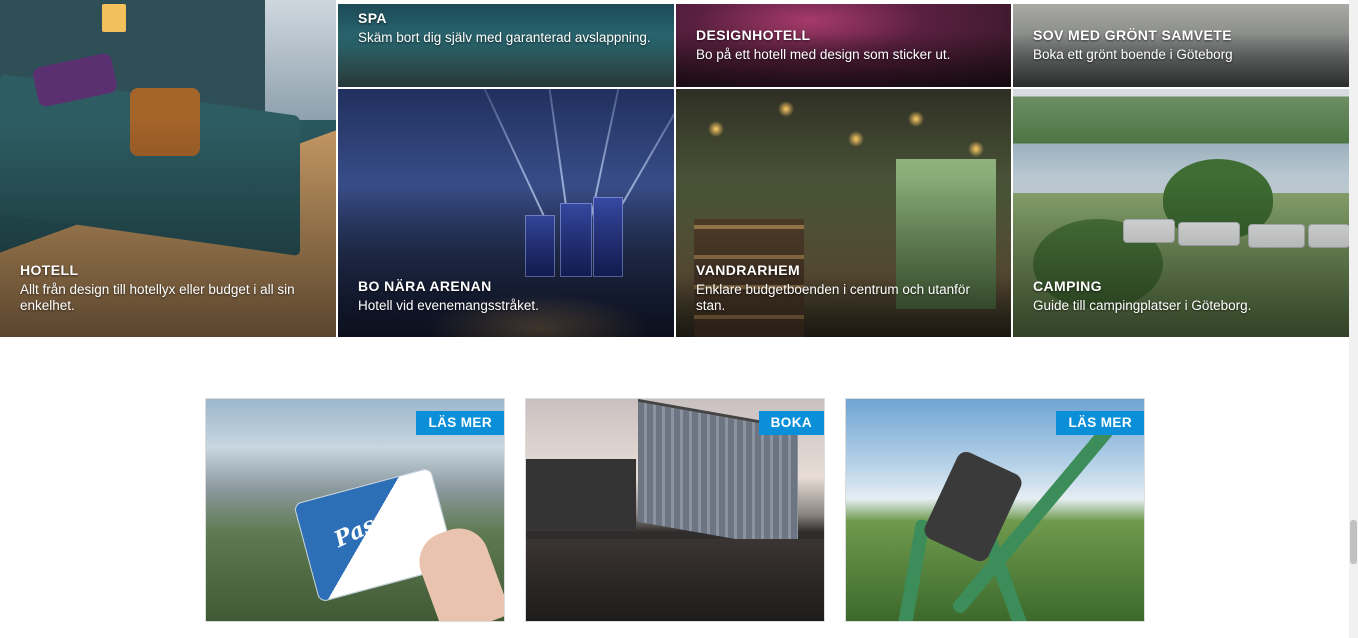 The width and height of the screenshot is (1358, 638). What do you see at coordinates (1142, 305) in the screenshot?
I see `tile-description: Guide till campingplatser i Göteborg.` at bounding box center [1142, 305].